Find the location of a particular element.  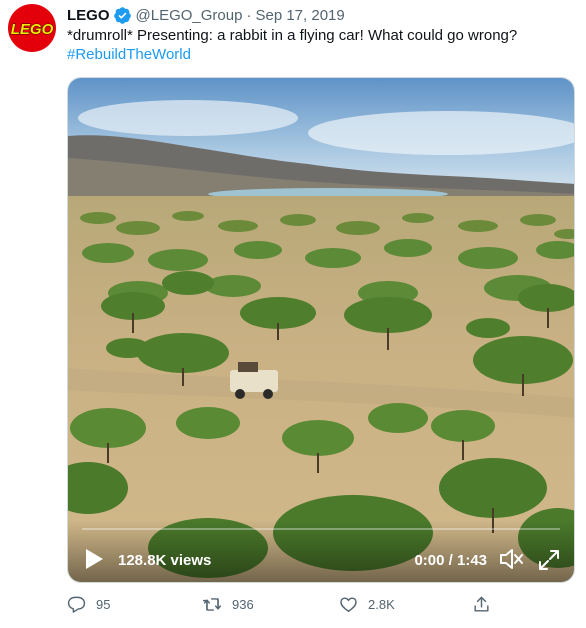

tweet-header: LEGO @LEGO_Group · Sep 17, 2019 is located at coordinates (206, 15).